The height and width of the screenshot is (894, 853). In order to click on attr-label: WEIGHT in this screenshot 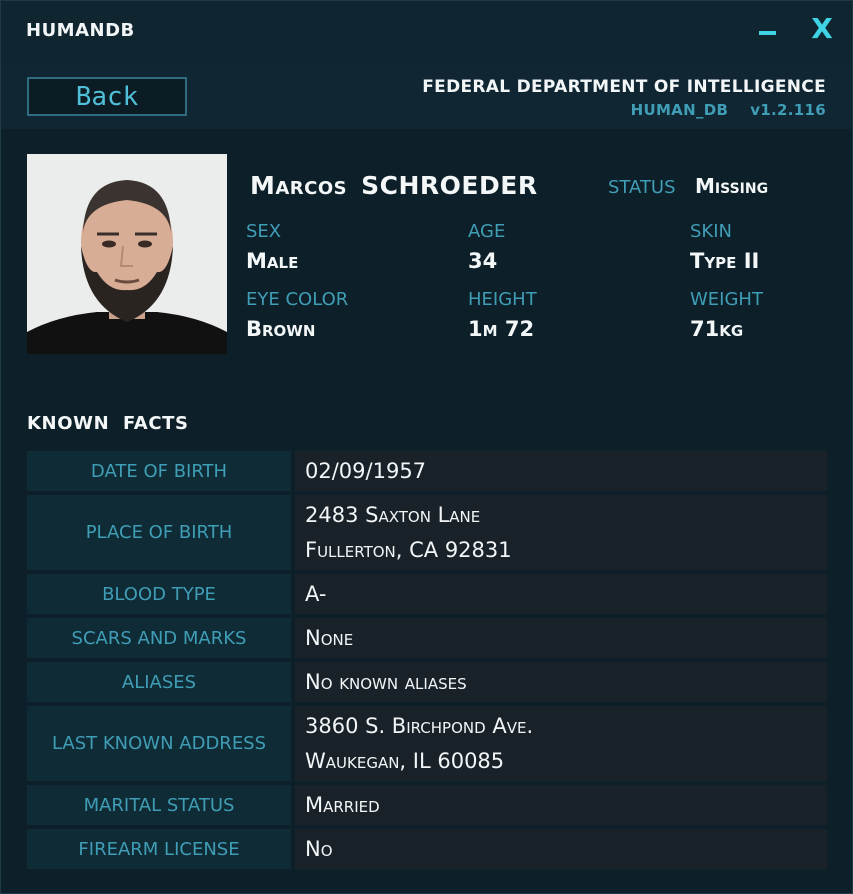, I will do `click(726, 299)`.